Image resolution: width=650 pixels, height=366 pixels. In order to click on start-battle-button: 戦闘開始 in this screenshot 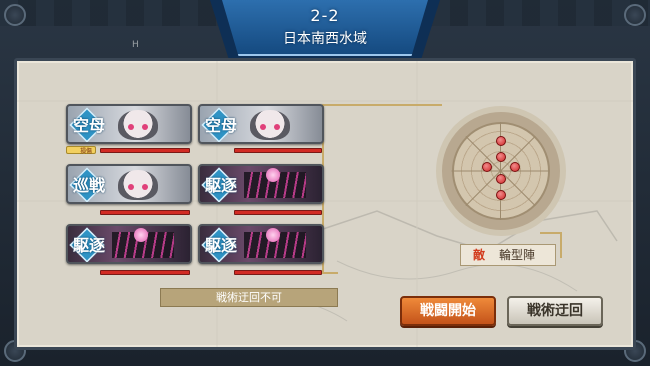, I will do `click(448, 311)`.